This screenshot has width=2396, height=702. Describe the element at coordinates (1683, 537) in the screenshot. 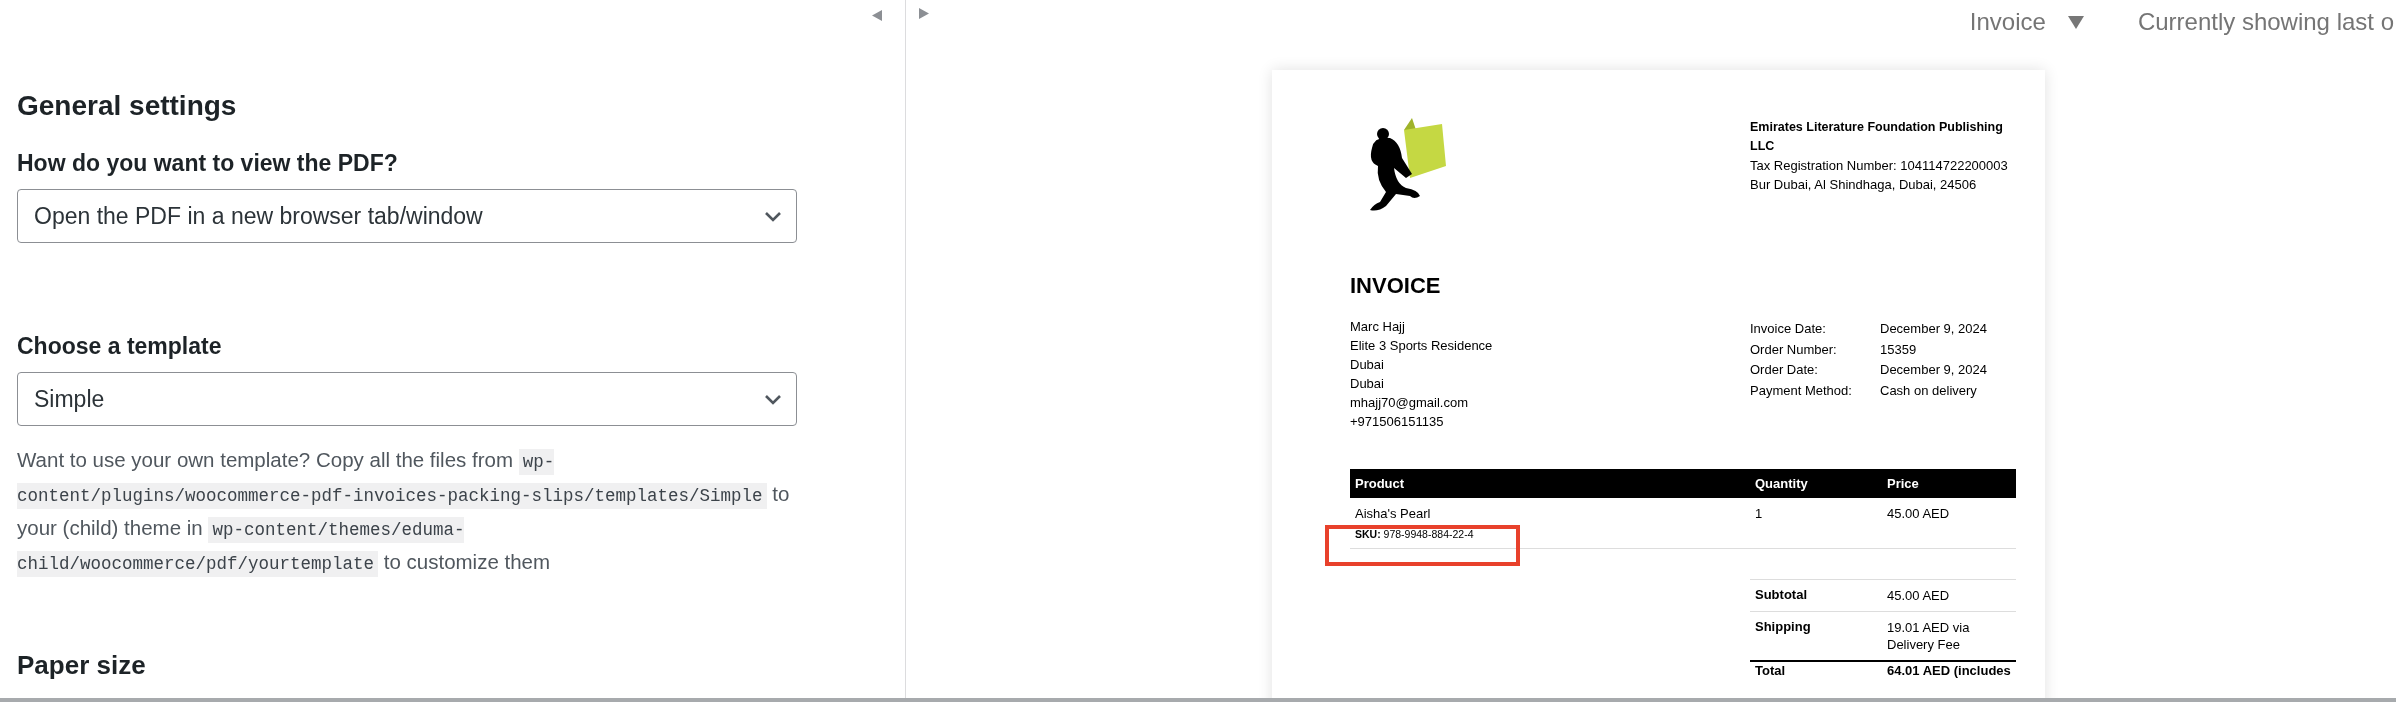

I see `sku-line: SKU: 978-9948-884-22-4` at that location.